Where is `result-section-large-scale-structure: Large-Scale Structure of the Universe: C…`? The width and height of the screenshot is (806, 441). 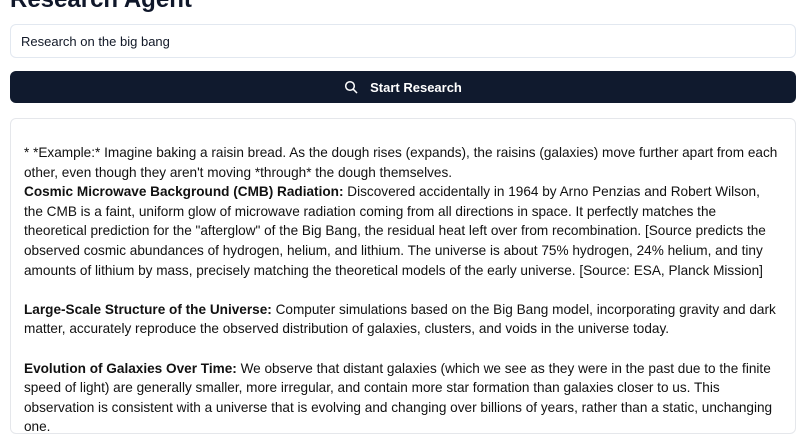 result-section-large-scale-structure: Large-Scale Structure of the Universe: C… is located at coordinates (403, 319).